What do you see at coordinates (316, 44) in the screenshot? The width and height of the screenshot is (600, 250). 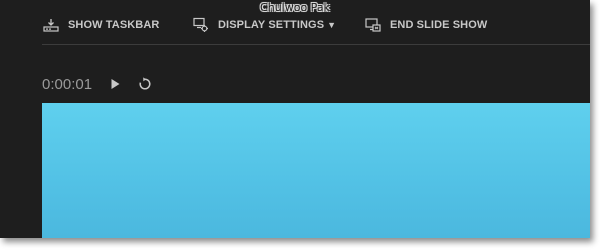 I see `toolbar-divider` at bounding box center [316, 44].